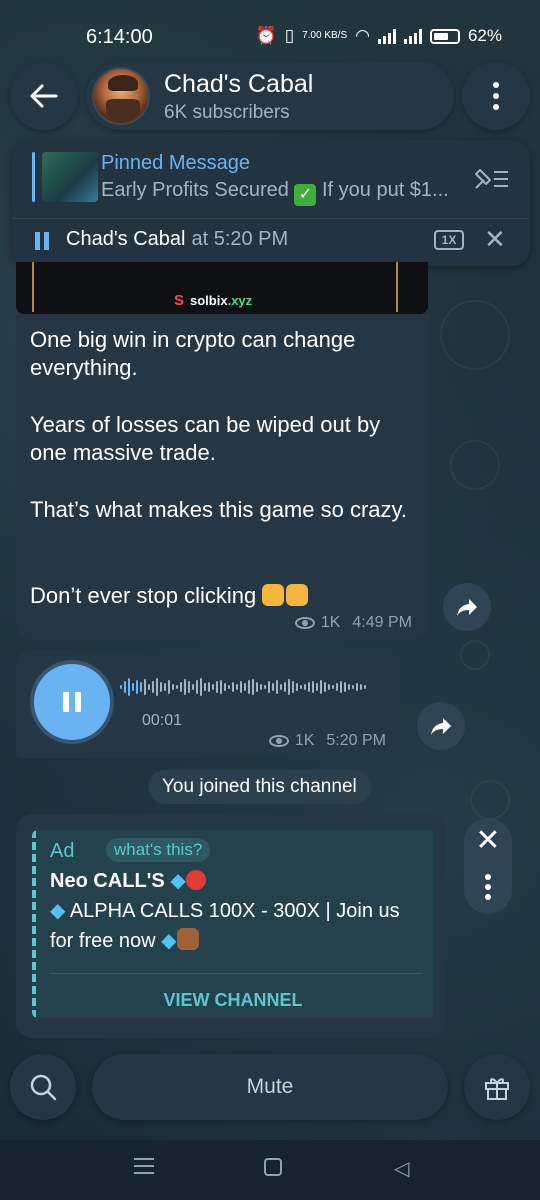 This screenshot has width=540, height=1200. What do you see at coordinates (297, 595) in the screenshot?
I see `handshake-emoji` at bounding box center [297, 595].